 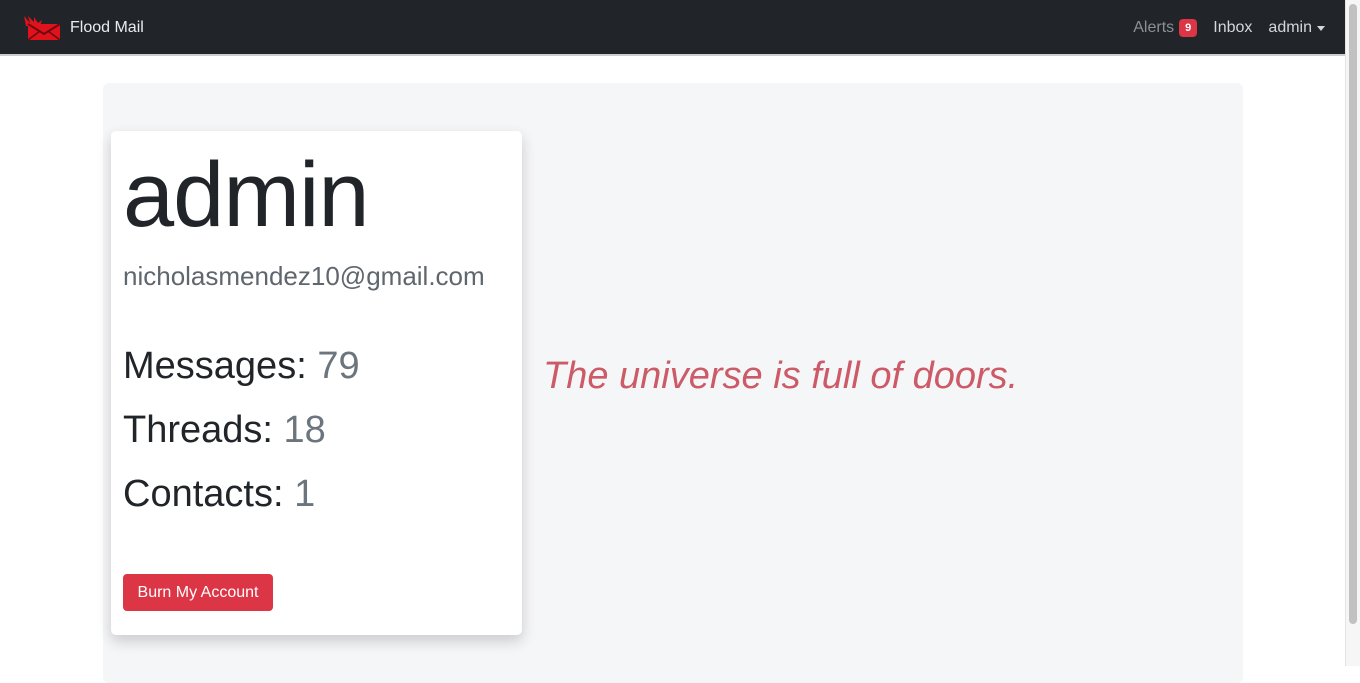 I want to click on threads-stat: Threads: 18, so click(x=224, y=430).